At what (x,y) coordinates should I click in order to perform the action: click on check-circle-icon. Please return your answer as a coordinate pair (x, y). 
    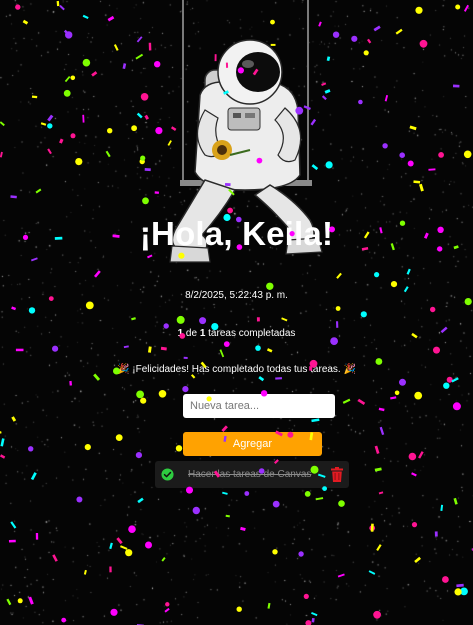
    Looking at the image, I should click on (167, 474).